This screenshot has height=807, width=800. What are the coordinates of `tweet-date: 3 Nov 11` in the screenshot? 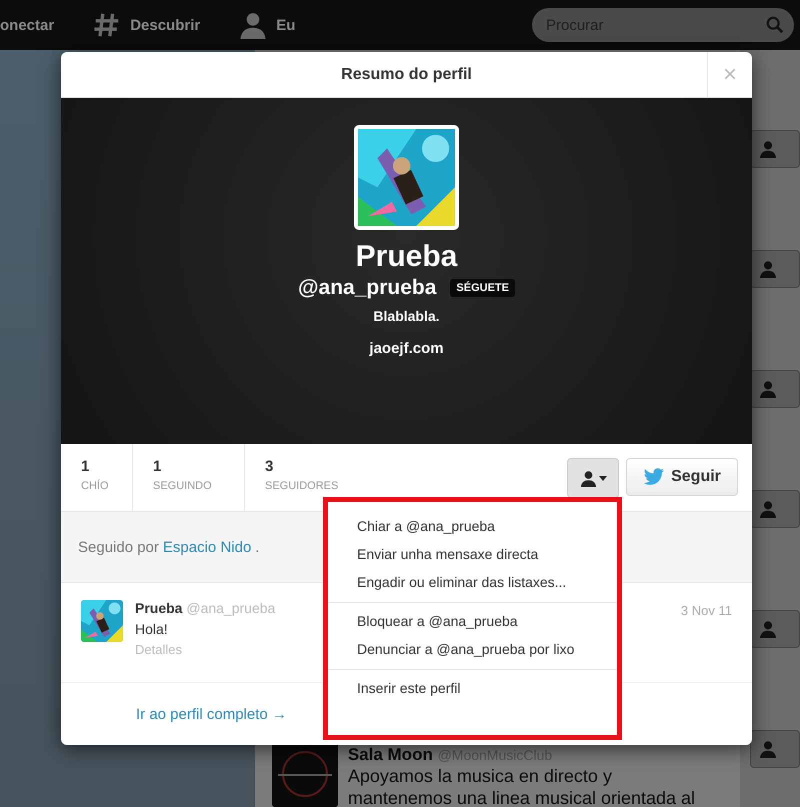 It's located at (706, 611).